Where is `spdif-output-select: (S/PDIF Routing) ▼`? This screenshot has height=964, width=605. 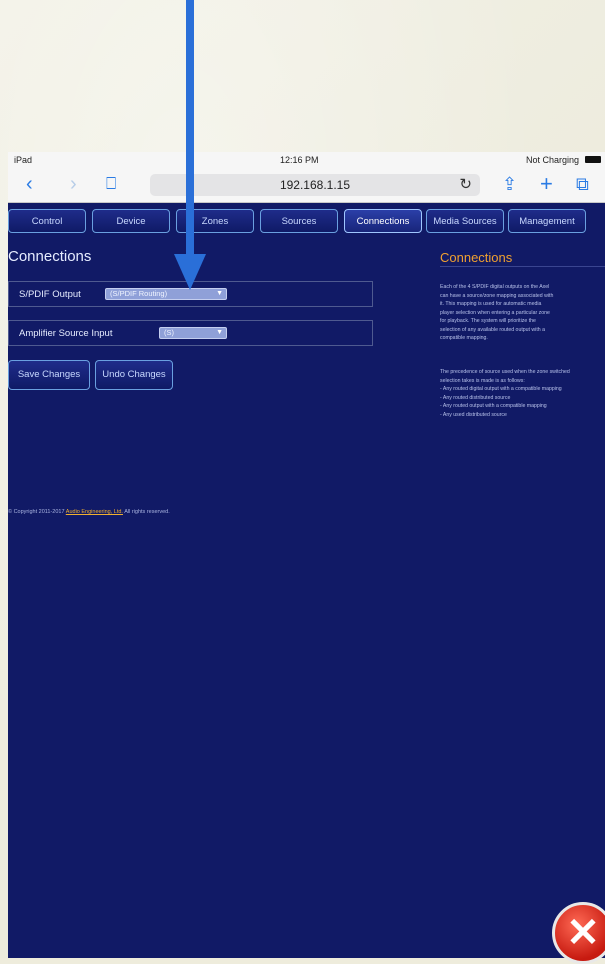 spdif-output-select: (S/PDIF Routing) ▼ is located at coordinates (166, 294).